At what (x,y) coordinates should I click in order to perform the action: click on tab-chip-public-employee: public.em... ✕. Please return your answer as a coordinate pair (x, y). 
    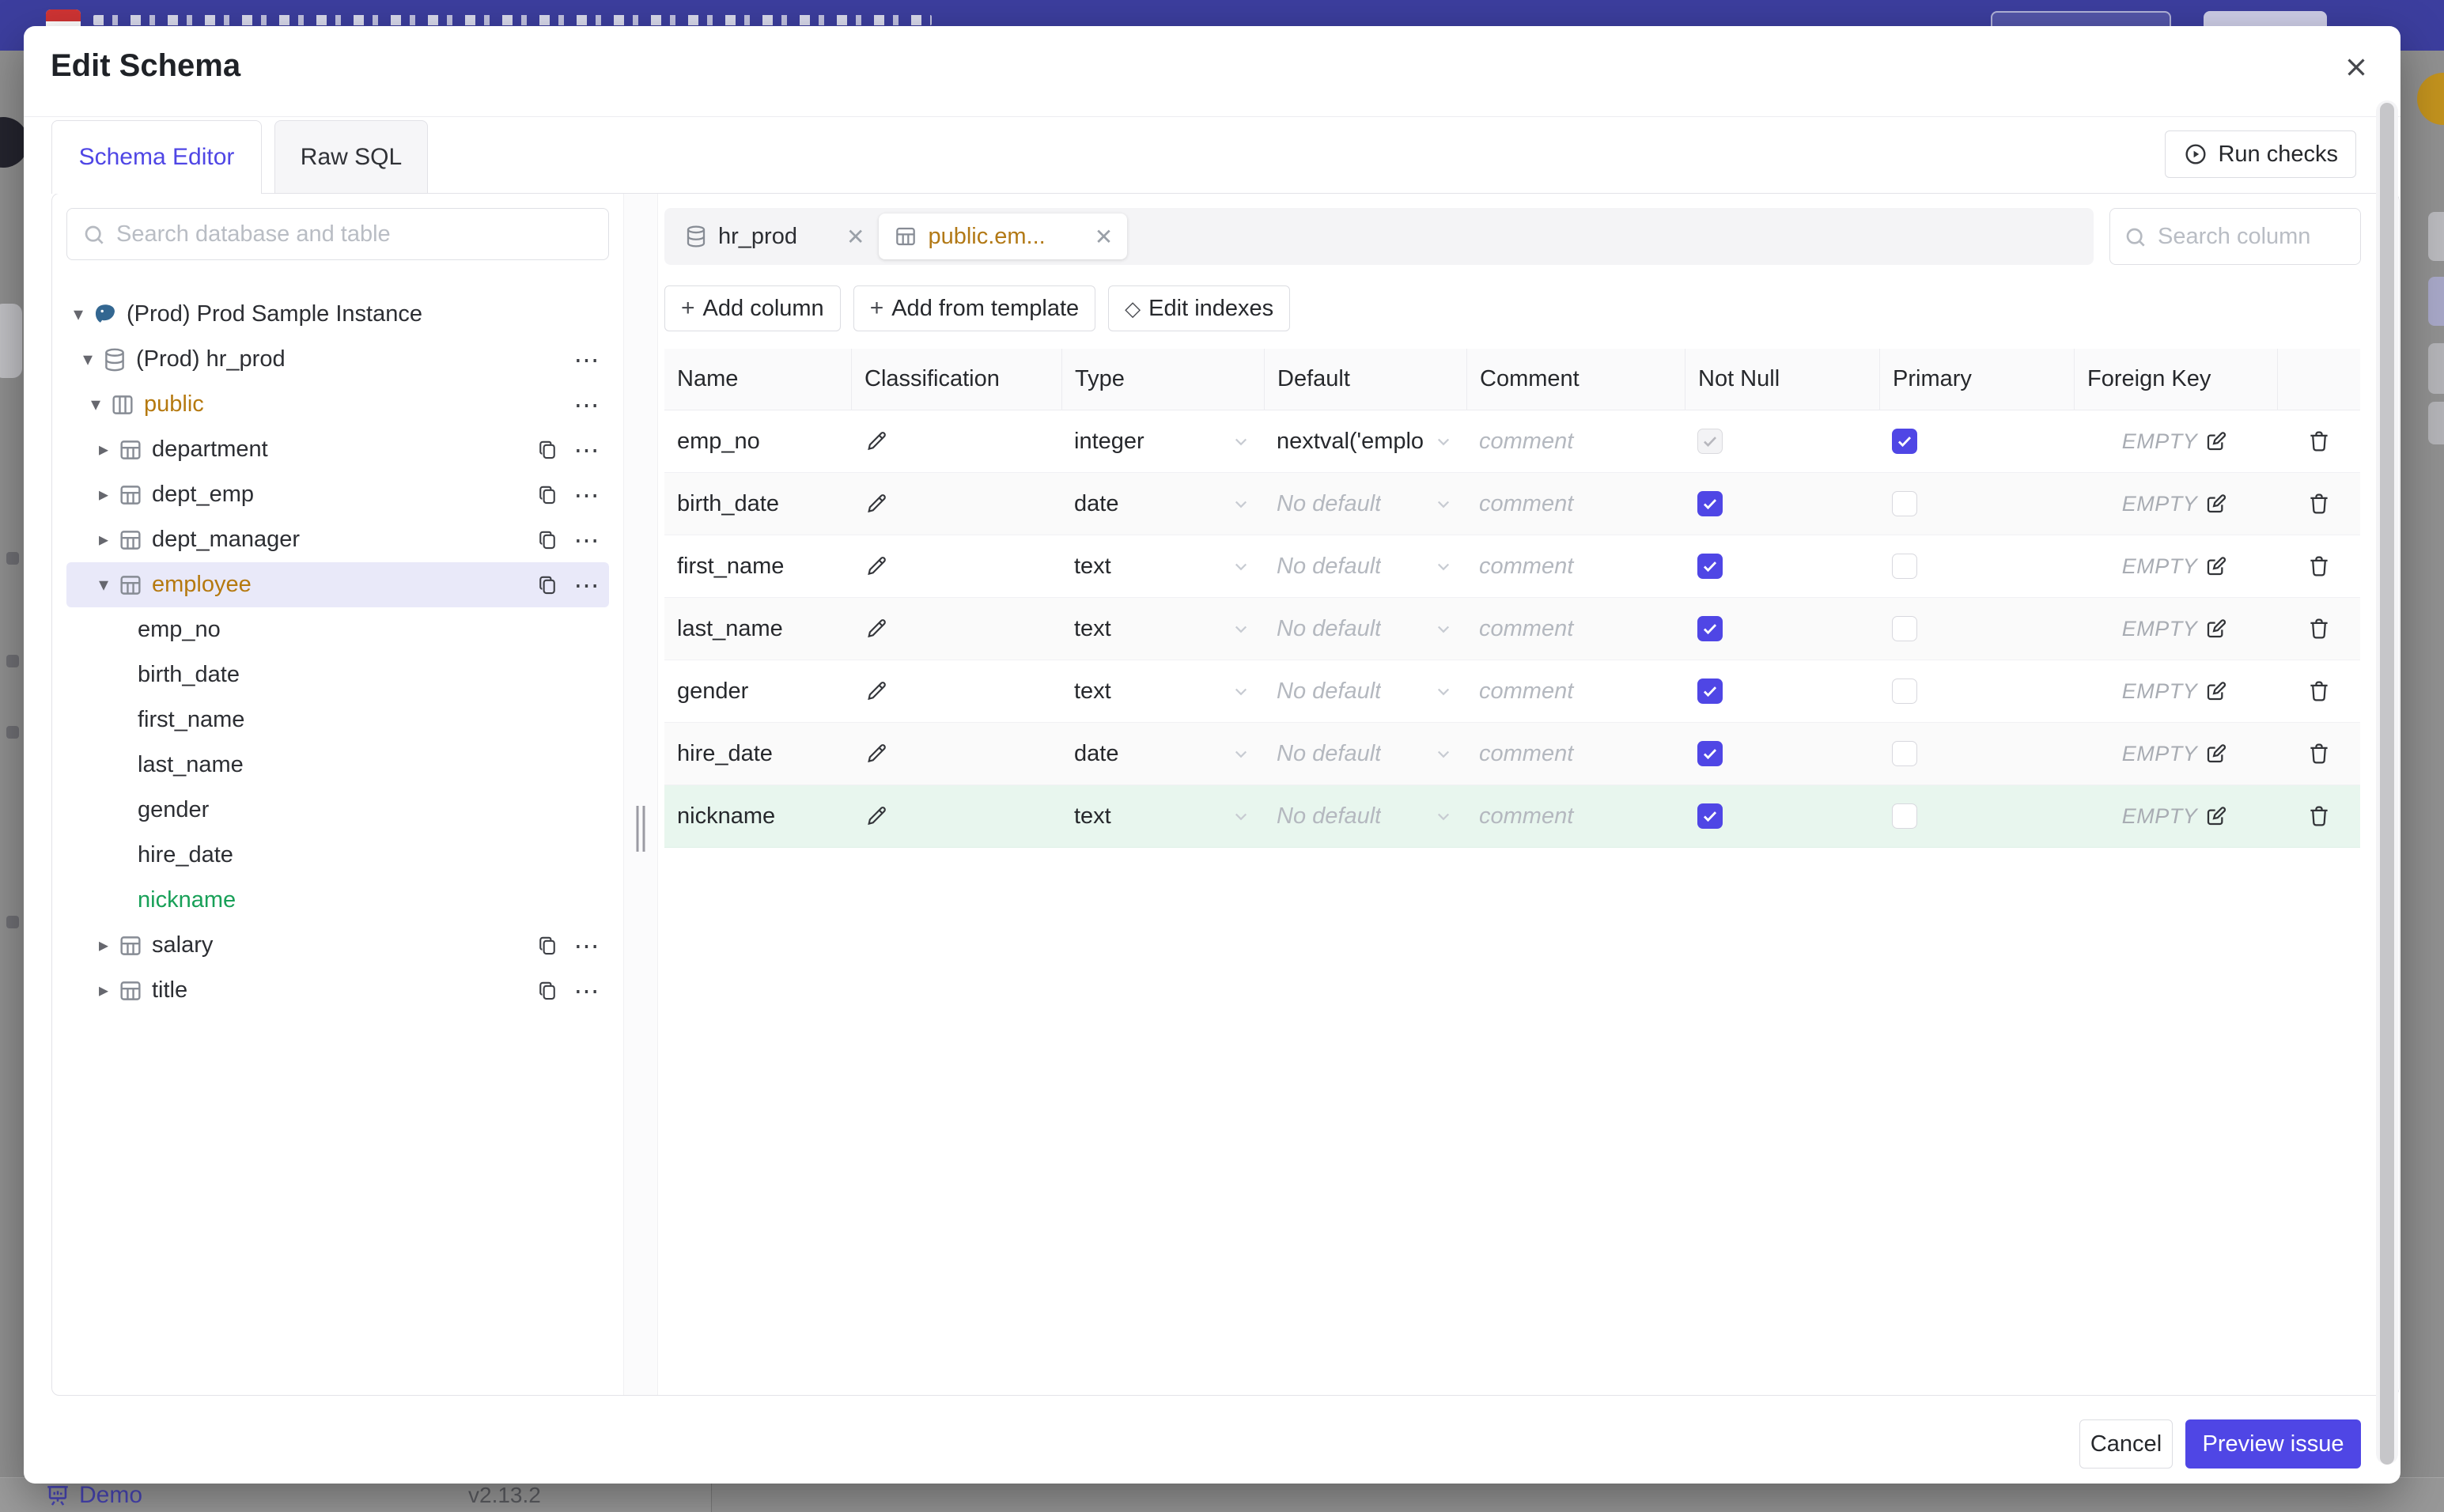
    Looking at the image, I should click on (1003, 236).